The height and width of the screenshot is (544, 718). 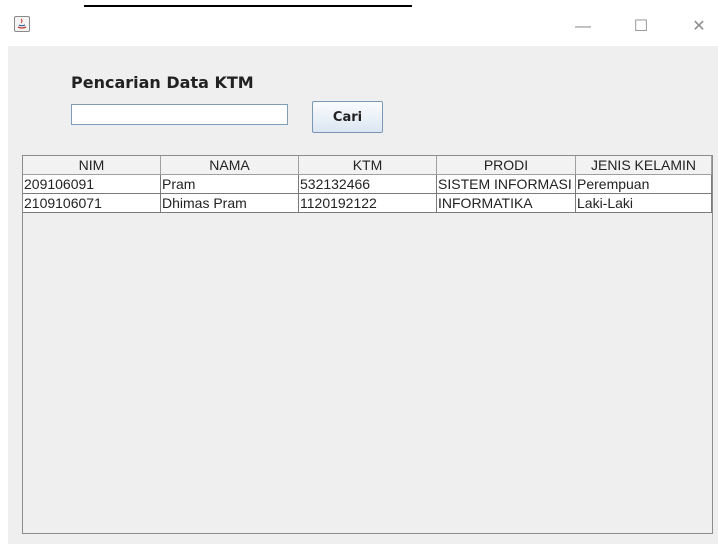 What do you see at coordinates (230, 203) in the screenshot?
I see `cell-nama: Dhimas Pram` at bounding box center [230, 203].